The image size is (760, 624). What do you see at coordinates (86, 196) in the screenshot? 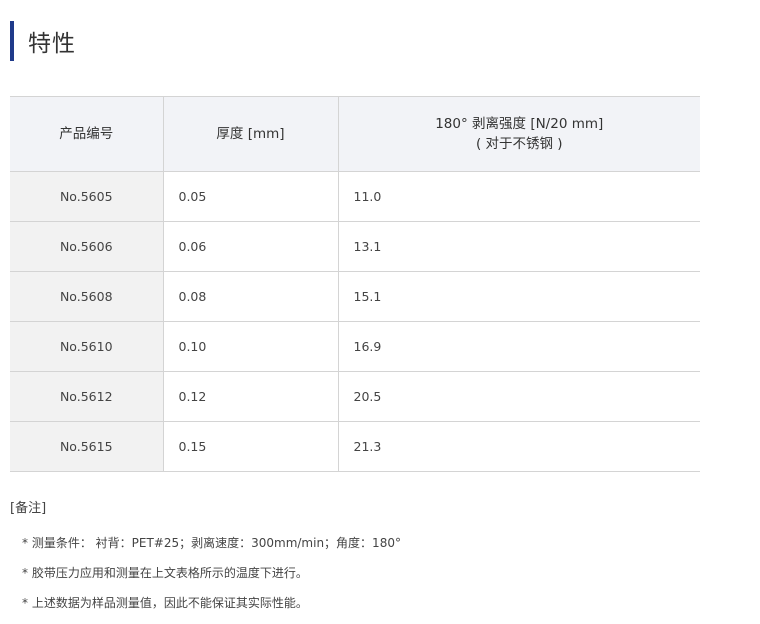
I see `product-number-cell: No.5605` at bounding box center [86, 196].